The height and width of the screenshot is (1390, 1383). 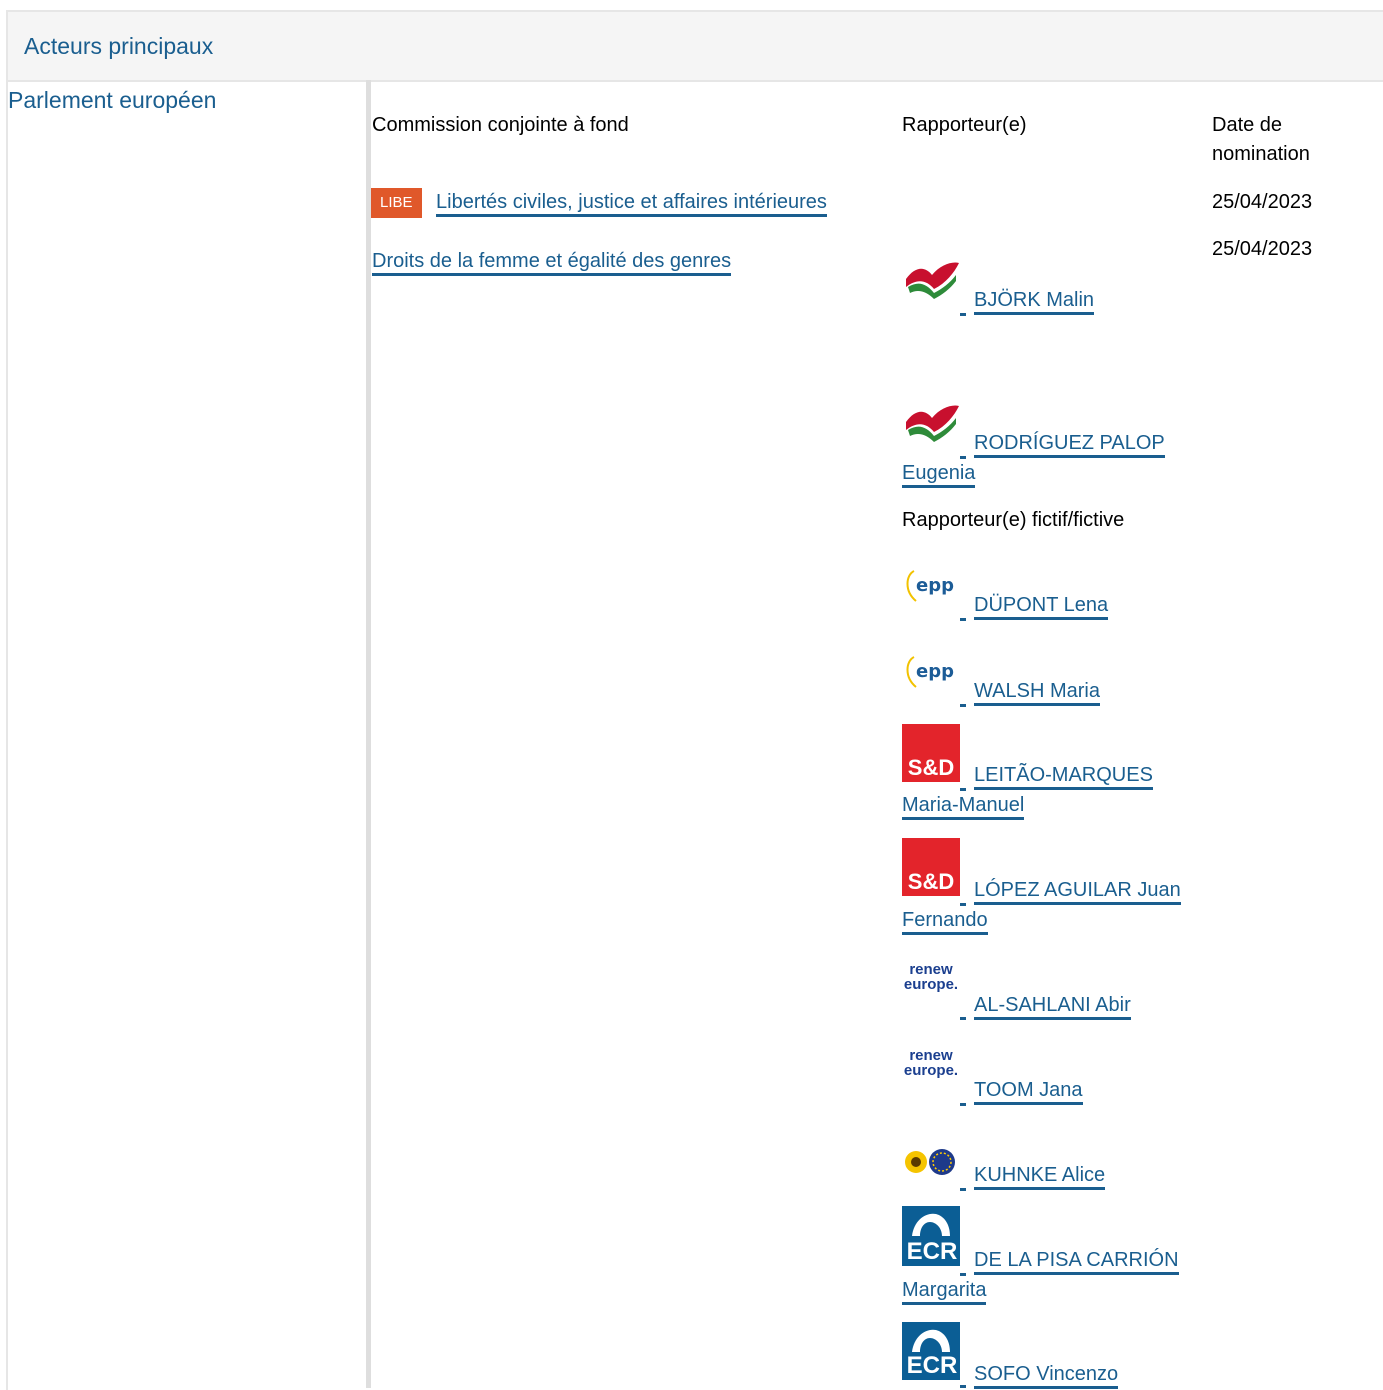 What do you see at coordinates (930, 1162) in the screenshot?
I see `greens-efa-logo-icon` at bounding box center [930, 1162].